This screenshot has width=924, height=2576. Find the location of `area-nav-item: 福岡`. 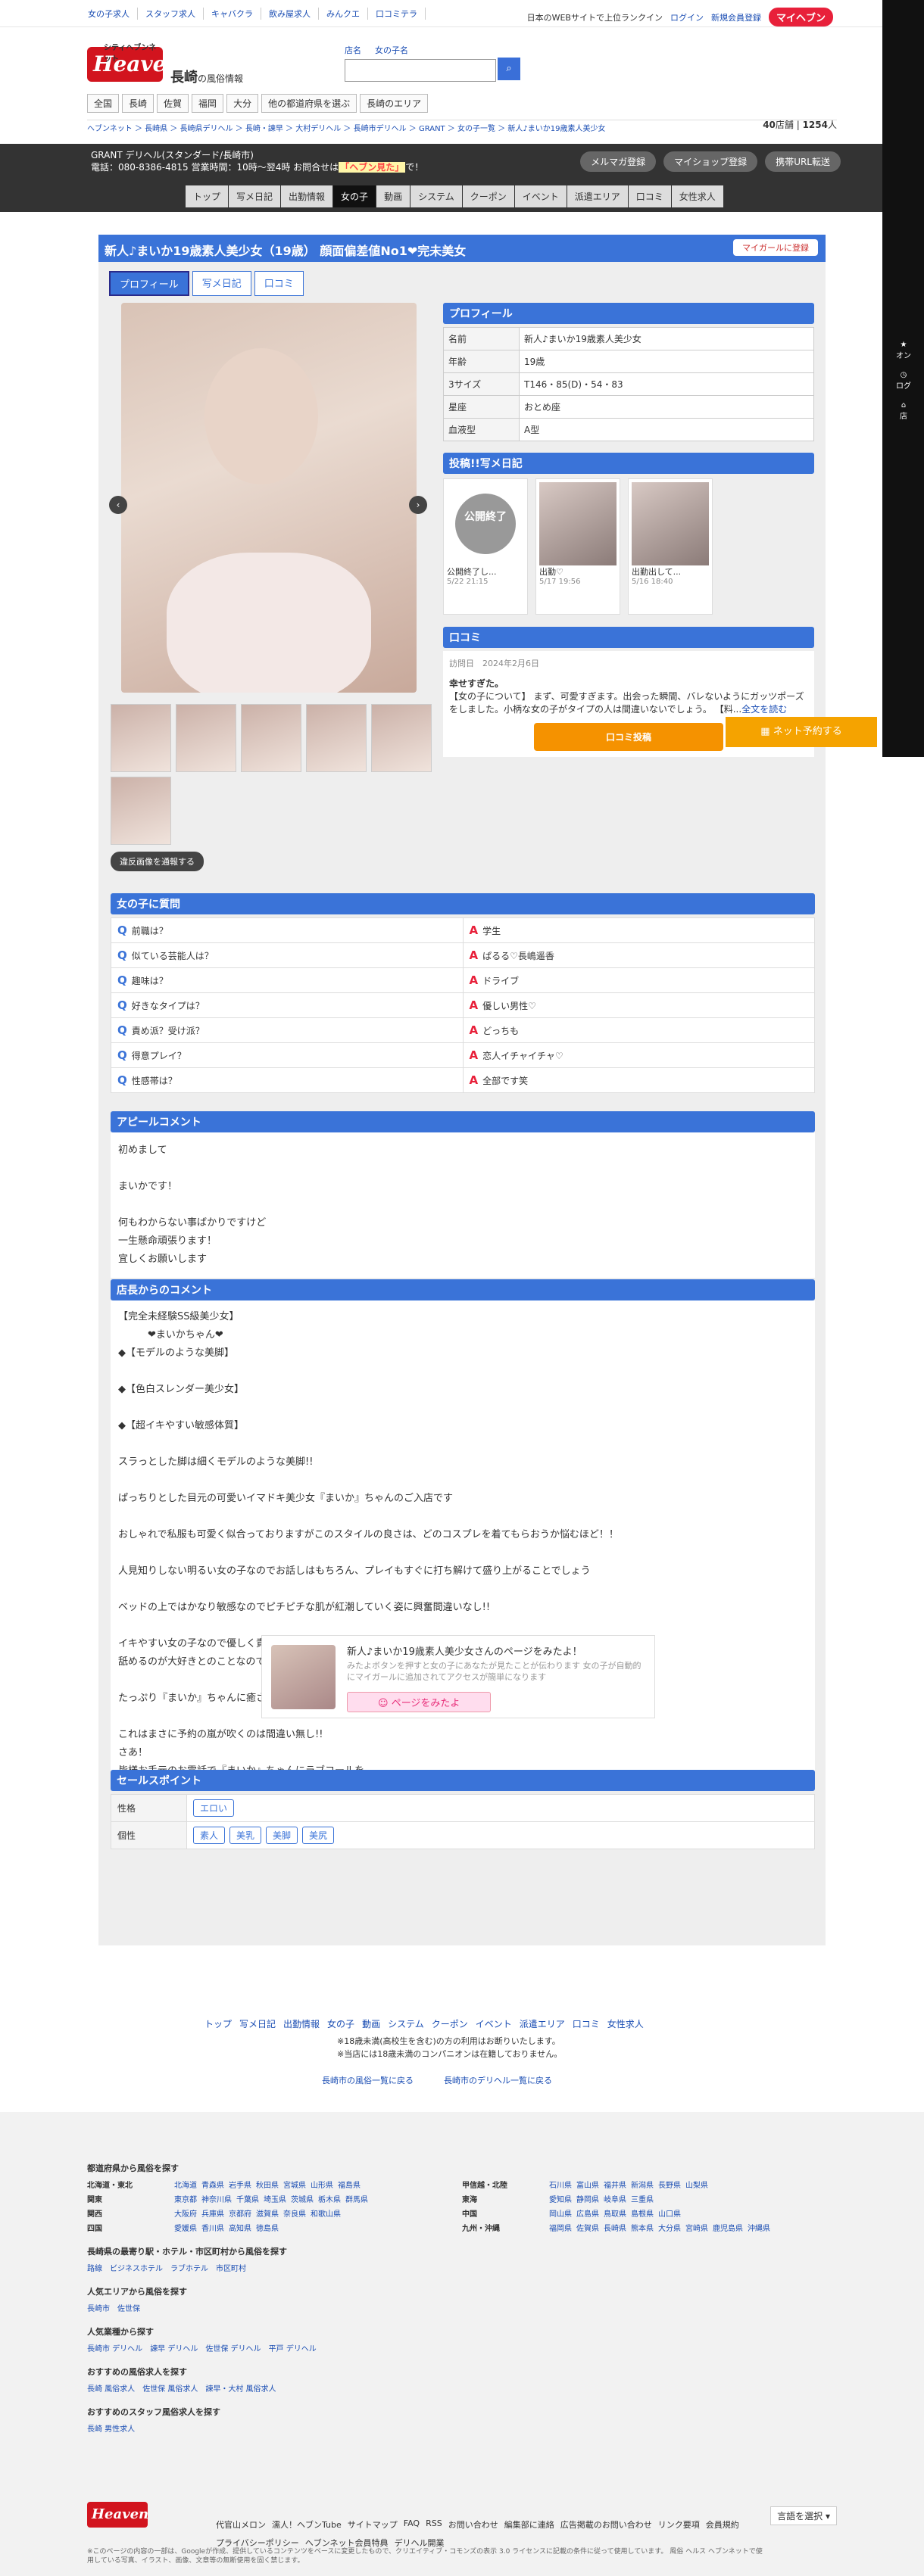

area-nav-item: 福岡 is located at coordinates (208, 103).